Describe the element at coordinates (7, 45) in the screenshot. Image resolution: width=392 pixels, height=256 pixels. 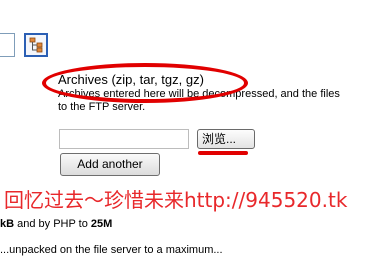
I see `partial-text-input` at that location.